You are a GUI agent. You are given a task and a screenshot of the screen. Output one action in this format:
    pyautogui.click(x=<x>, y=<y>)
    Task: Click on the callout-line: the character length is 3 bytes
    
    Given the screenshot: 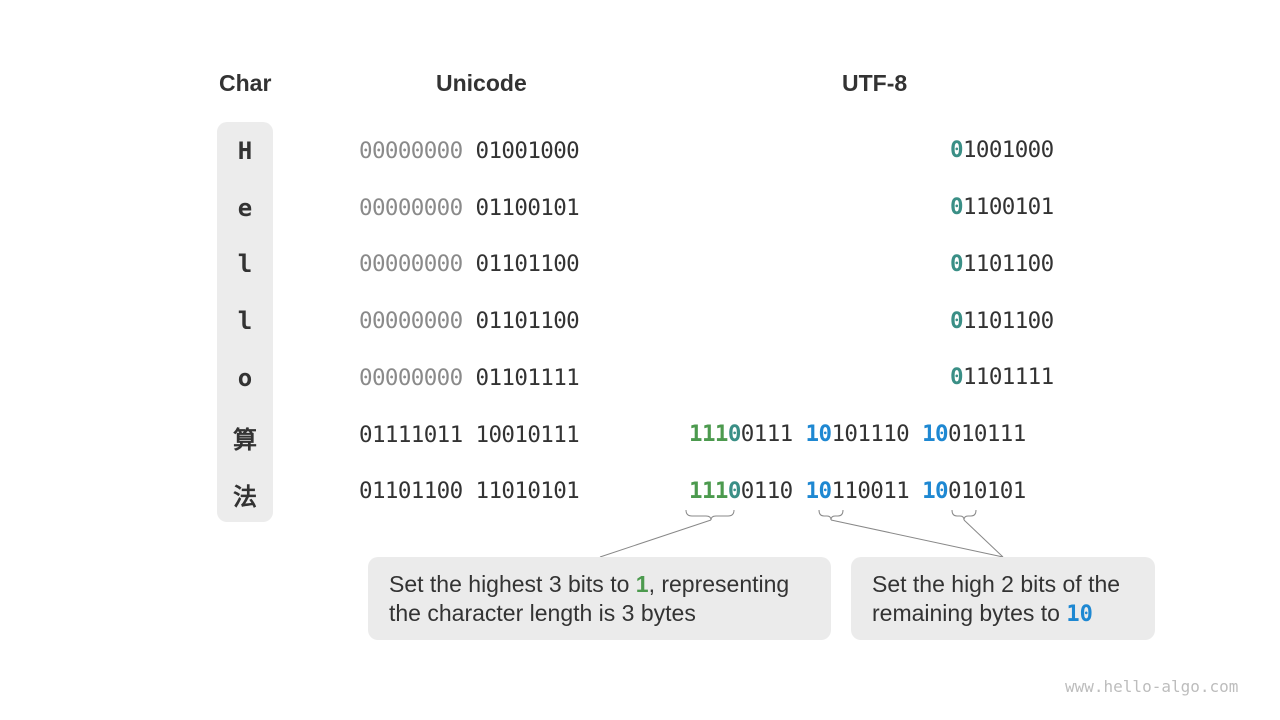 What is the action you would take?
    pyautogui.click(x=542, y=612)
    